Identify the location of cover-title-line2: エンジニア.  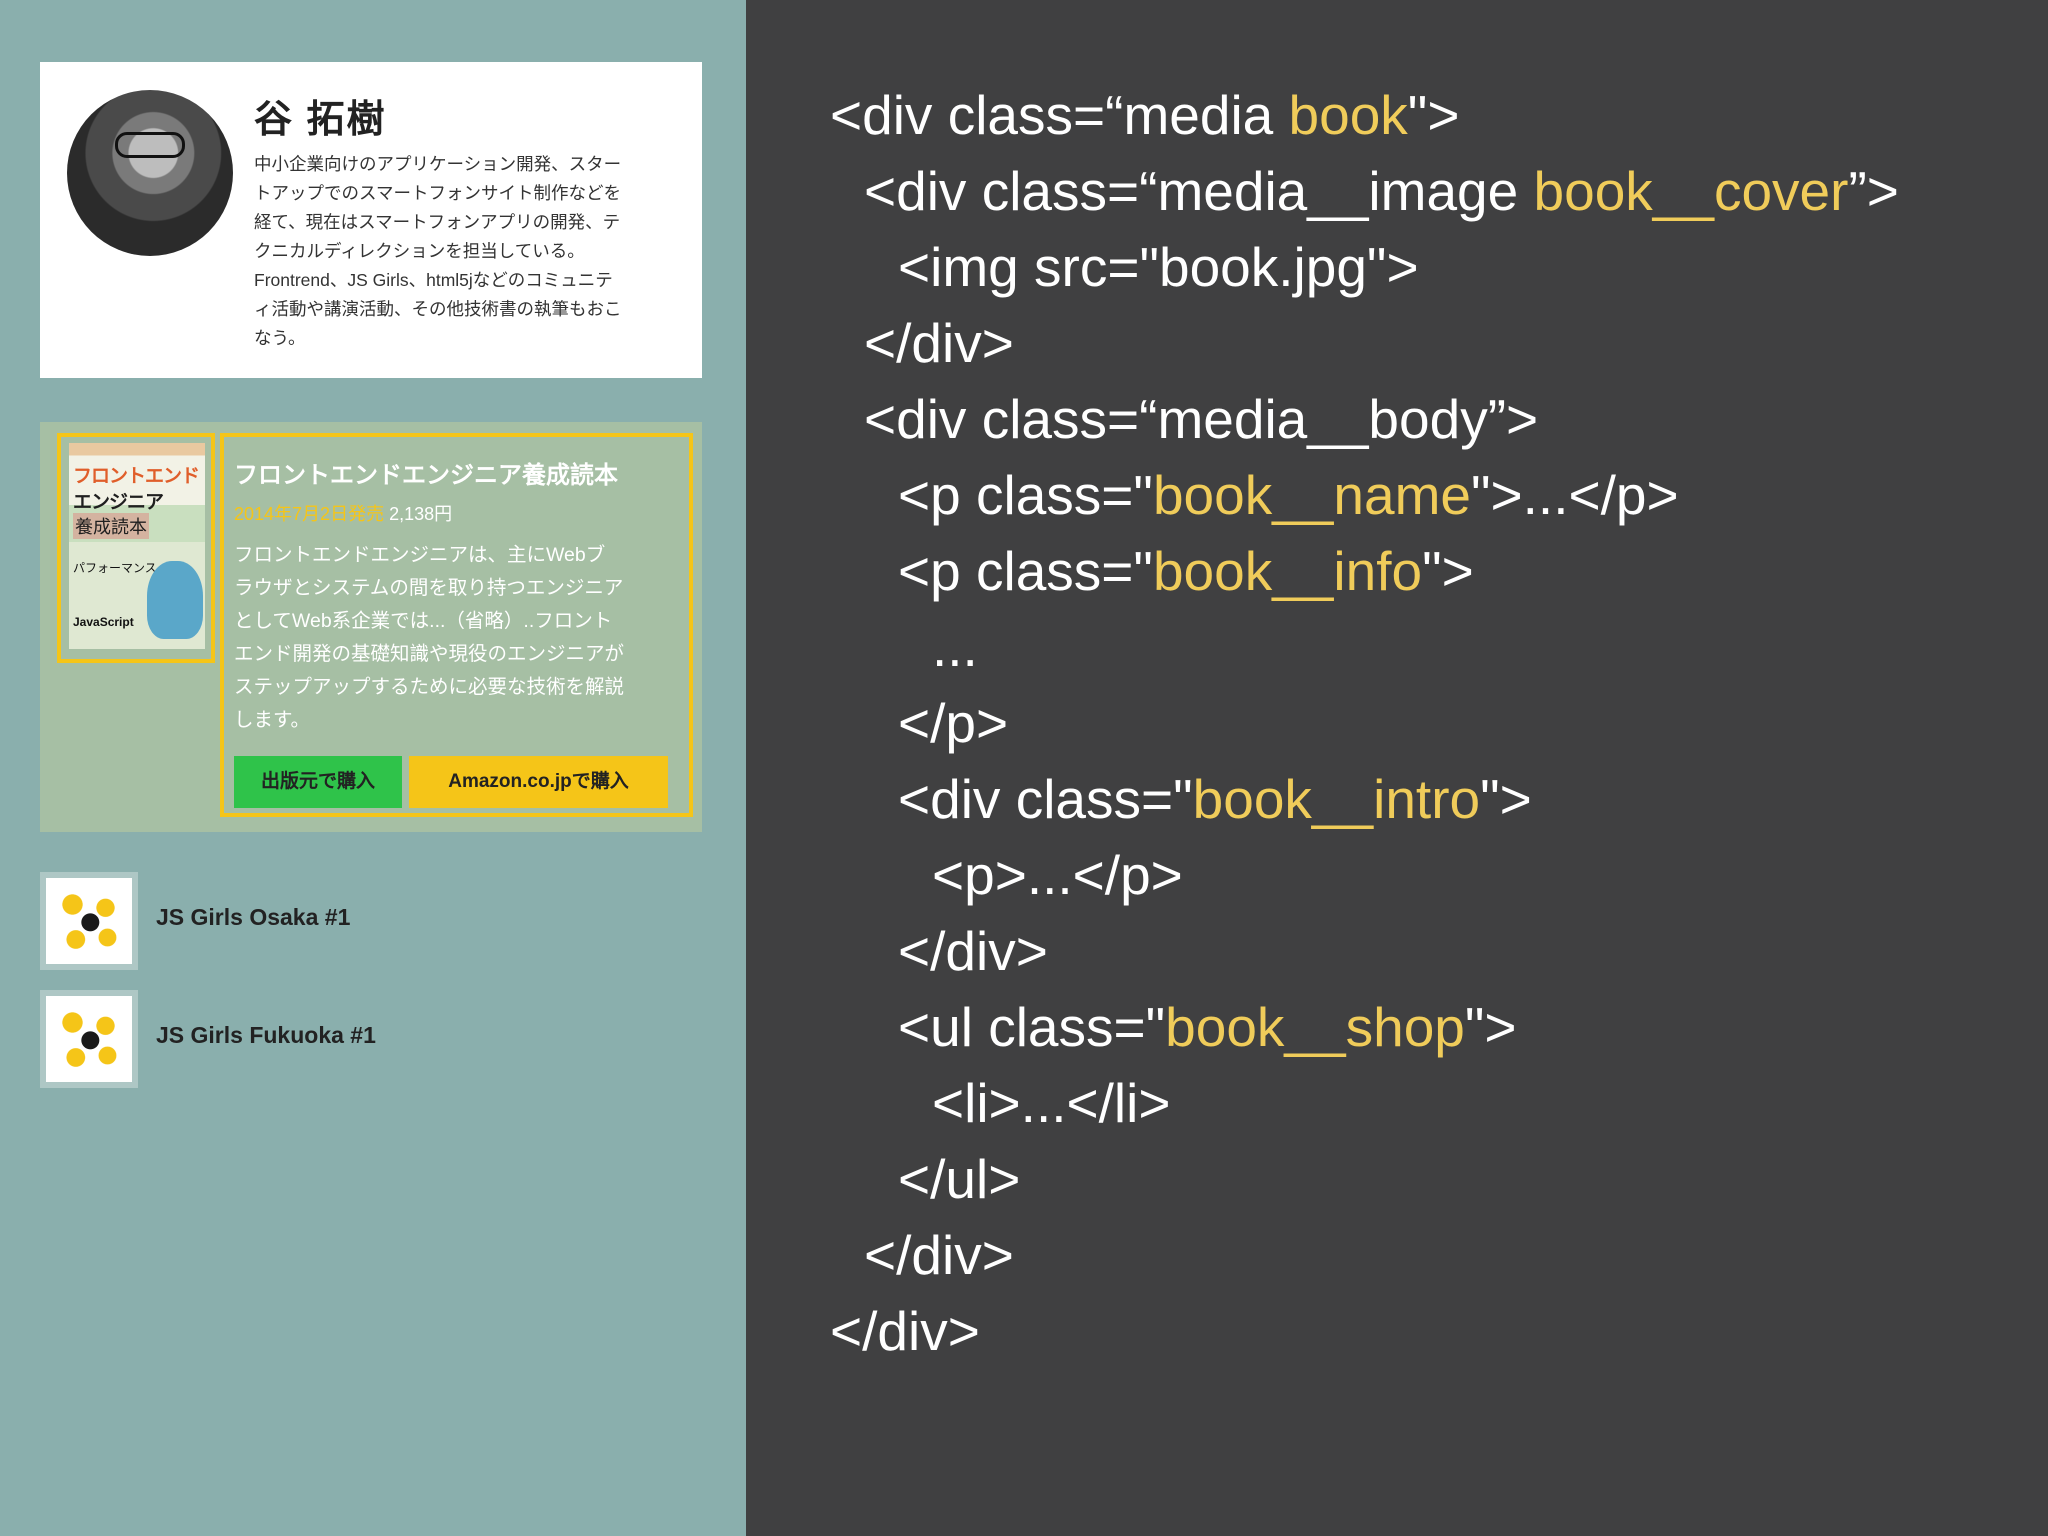
(118, 502).